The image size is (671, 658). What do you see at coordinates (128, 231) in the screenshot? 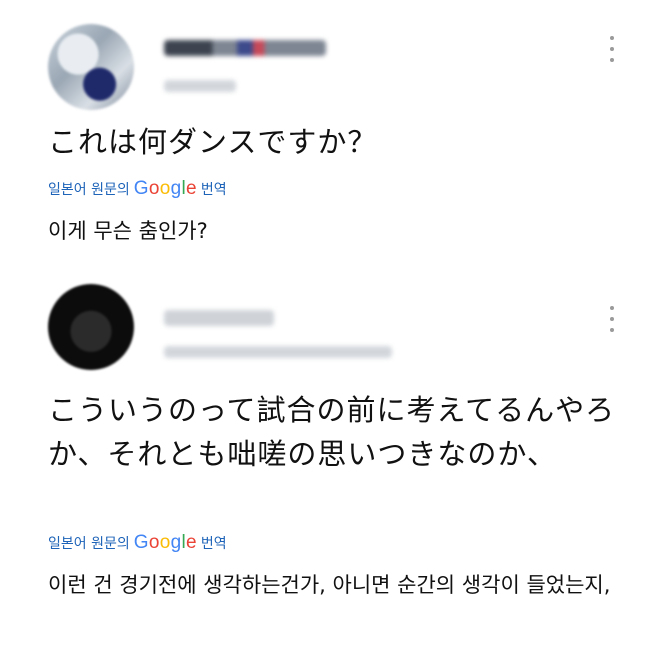
I see `translated-text: 이게 무슨 춤인가?` at bounding box center [128, 231].